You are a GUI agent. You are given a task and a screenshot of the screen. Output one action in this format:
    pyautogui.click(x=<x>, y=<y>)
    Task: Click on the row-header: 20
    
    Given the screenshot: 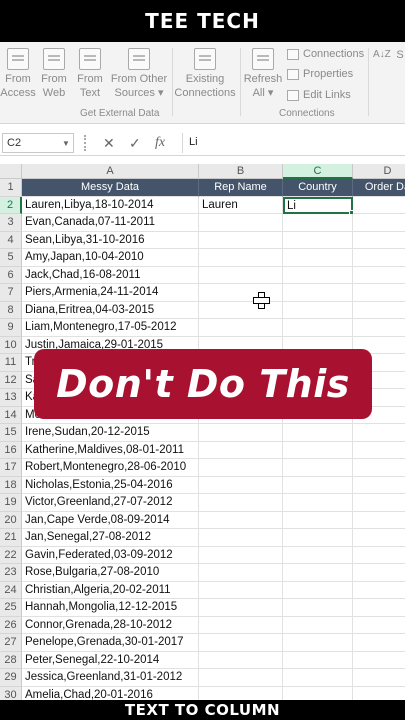 What is the action you would take?
    pyautogui.click(x=11, y=520)
    